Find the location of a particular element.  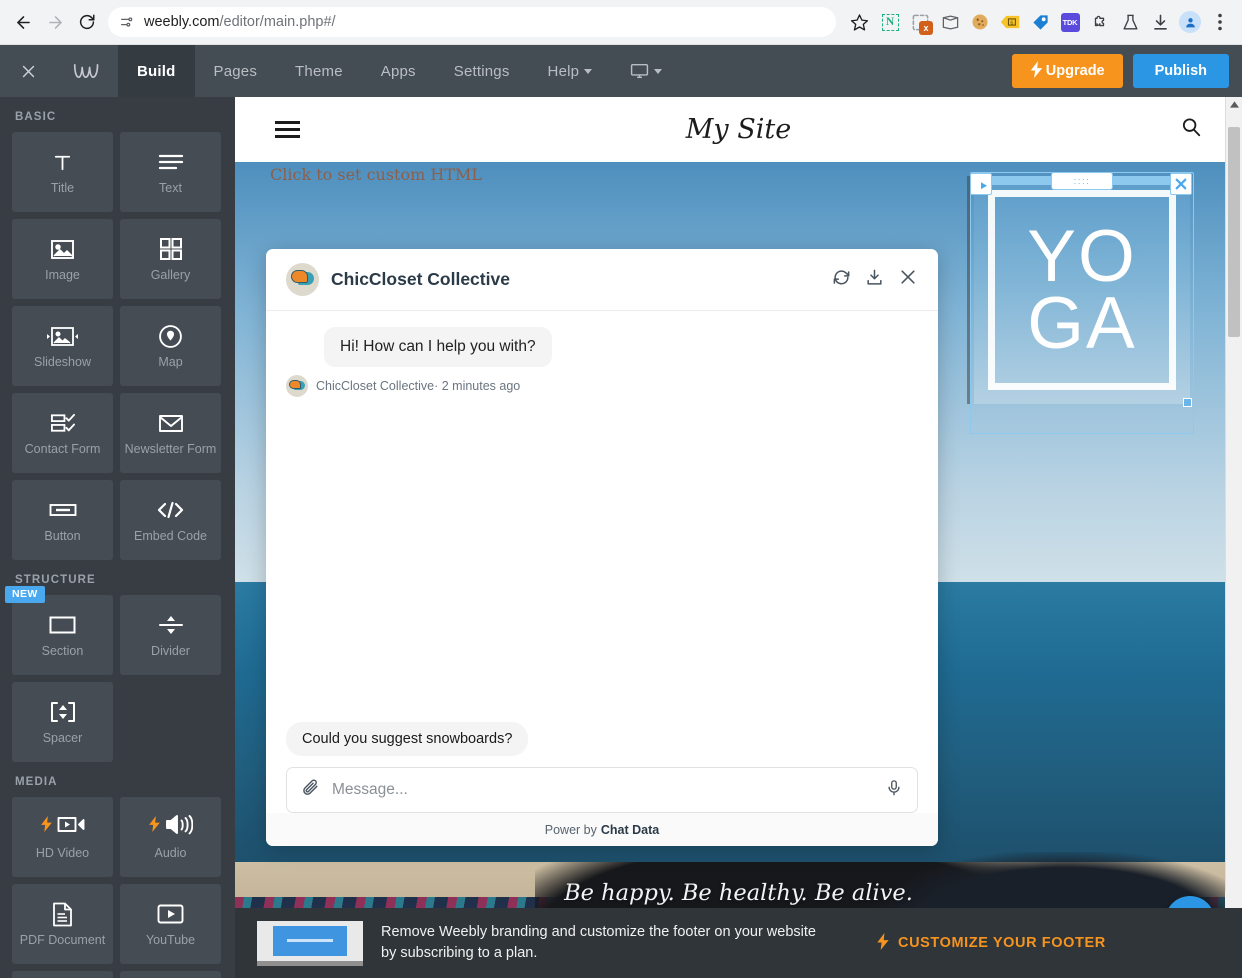

tab-pages: Pages is located at coordinates (236, 71).